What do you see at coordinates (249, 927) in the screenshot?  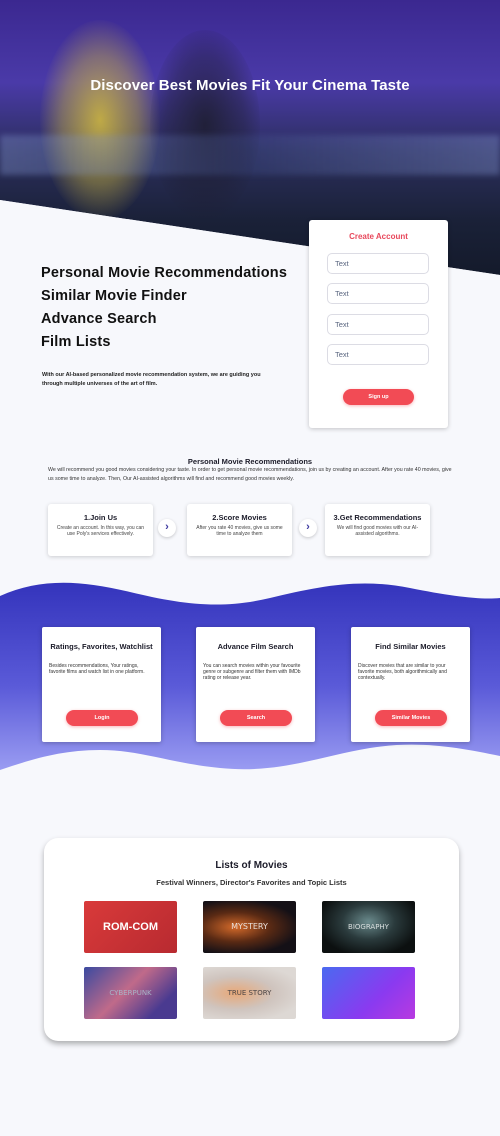 I see `list-tile-mystery: MYSTERY` at bounding box center [249, 927].